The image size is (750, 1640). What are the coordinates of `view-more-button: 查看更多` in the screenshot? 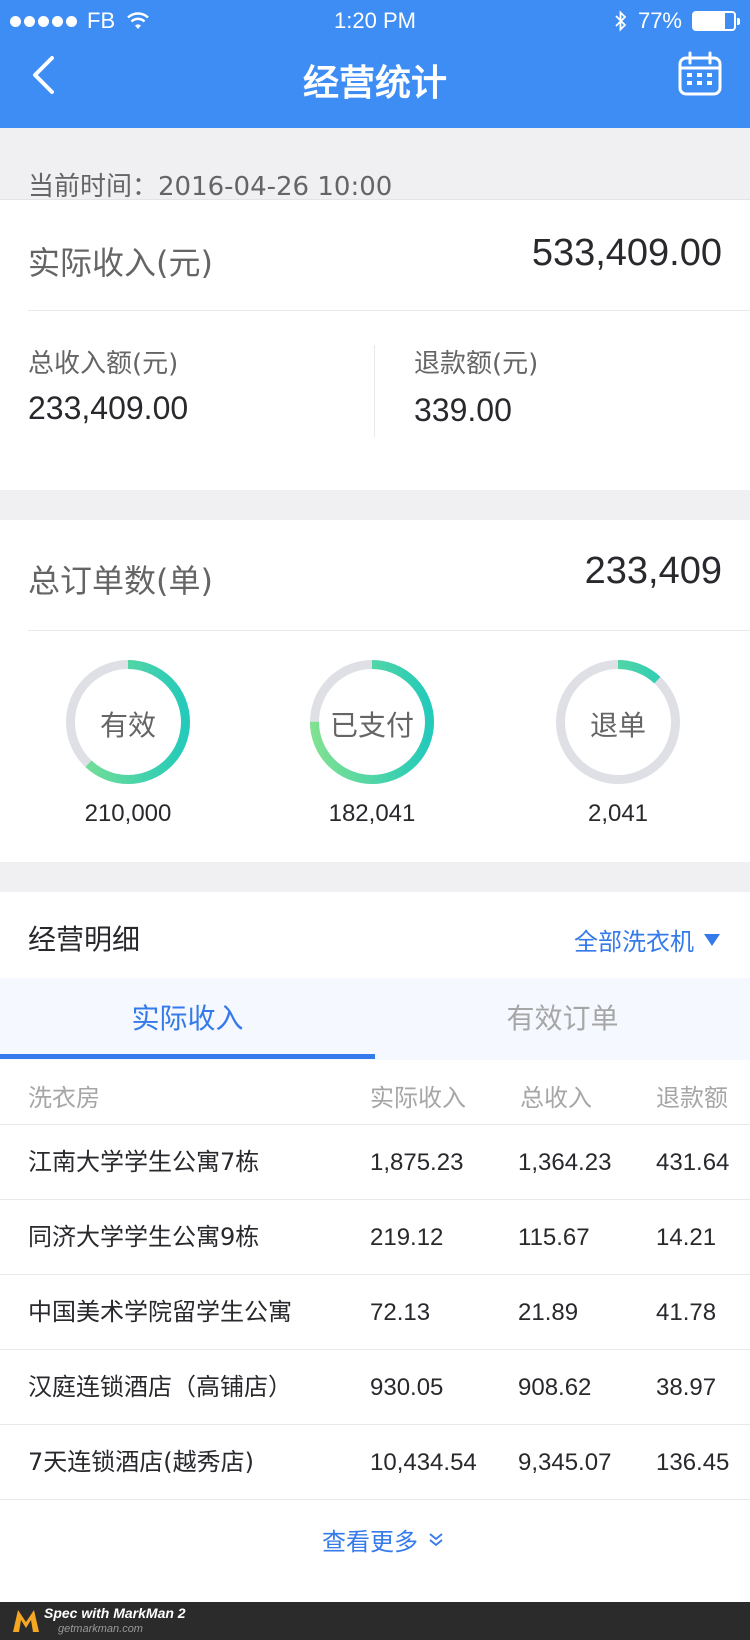 It's located at (383, 1539).